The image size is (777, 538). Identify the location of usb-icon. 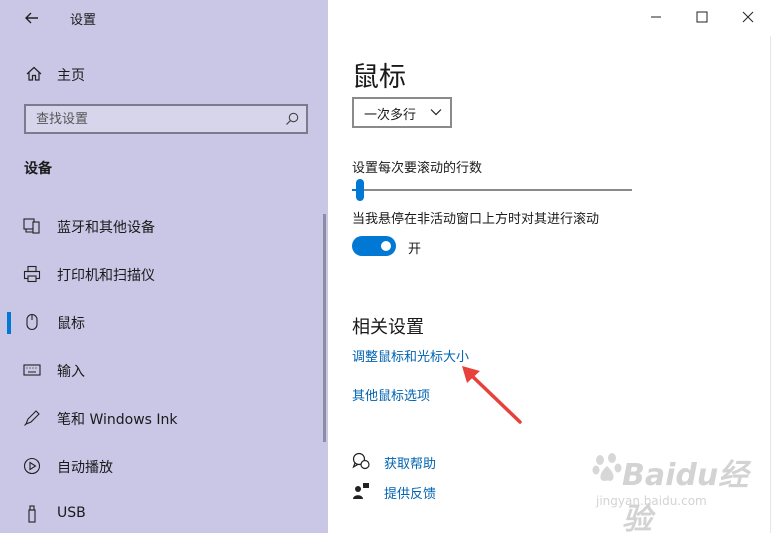
(32, 514).